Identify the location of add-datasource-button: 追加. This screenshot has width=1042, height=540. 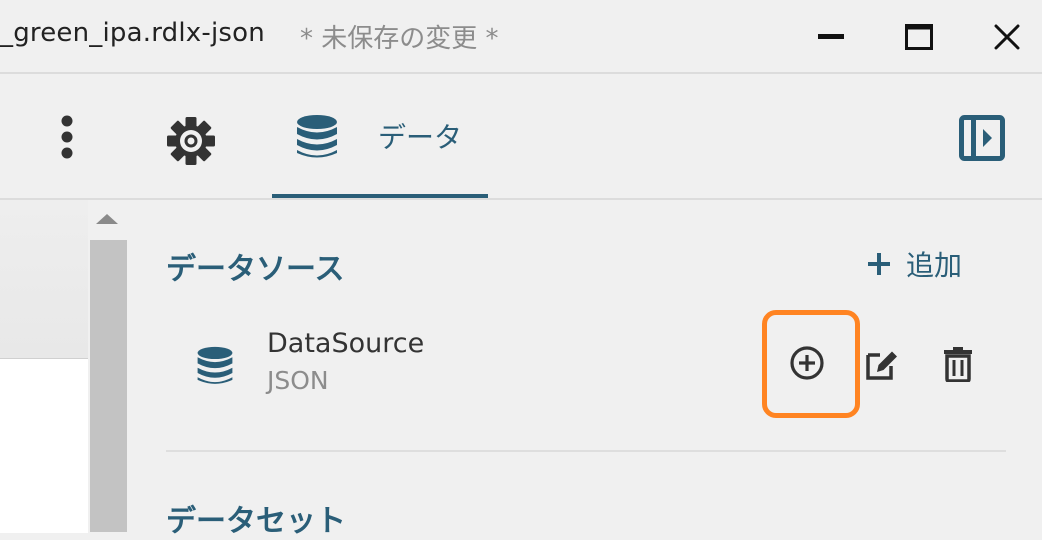
(914, 264).